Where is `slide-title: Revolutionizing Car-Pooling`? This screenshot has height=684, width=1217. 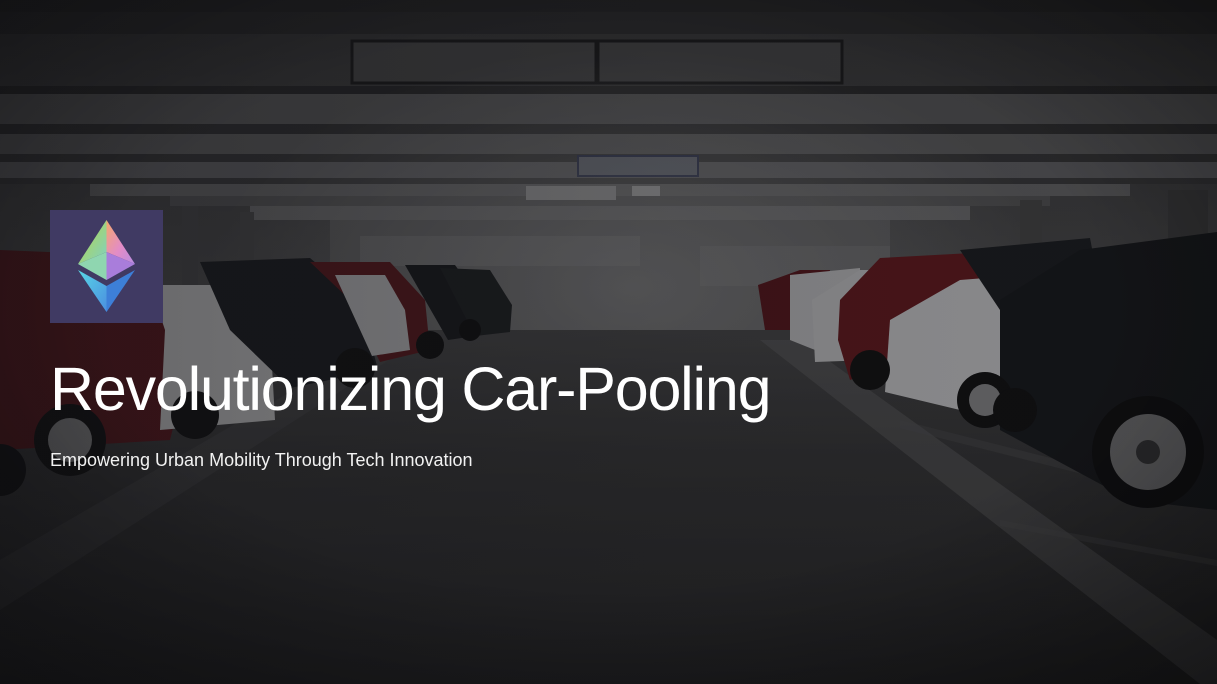
slide-title: Revolutionizing Car-Pooling is located at coordinates (411, 389).